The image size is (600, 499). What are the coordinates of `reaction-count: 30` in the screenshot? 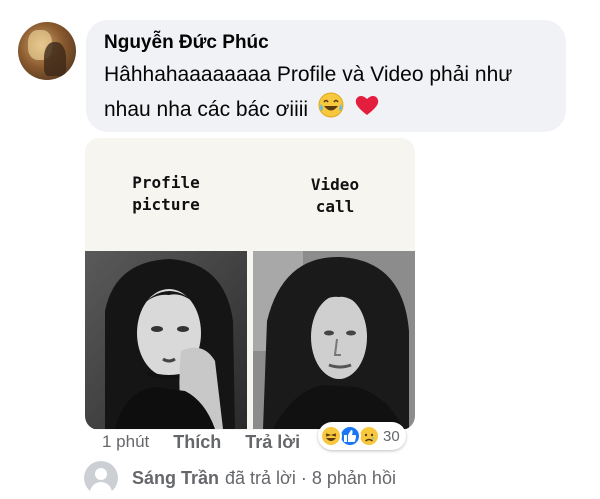 It's located at (391, 436).